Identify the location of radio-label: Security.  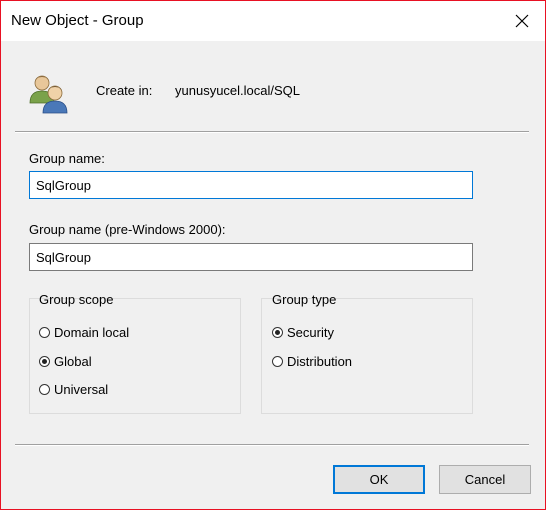
(310, 332).